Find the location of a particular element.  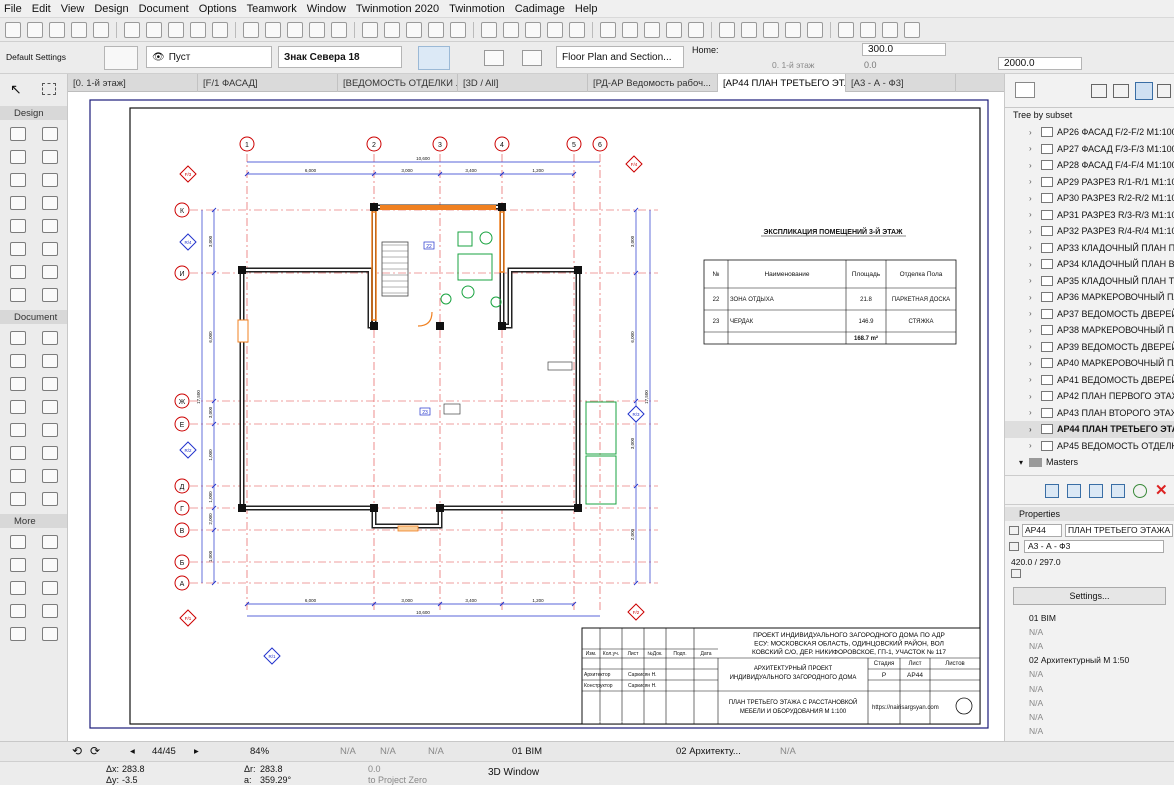

view-tab: [F/1 ФАСАД] is located at coordinates (268, 83).